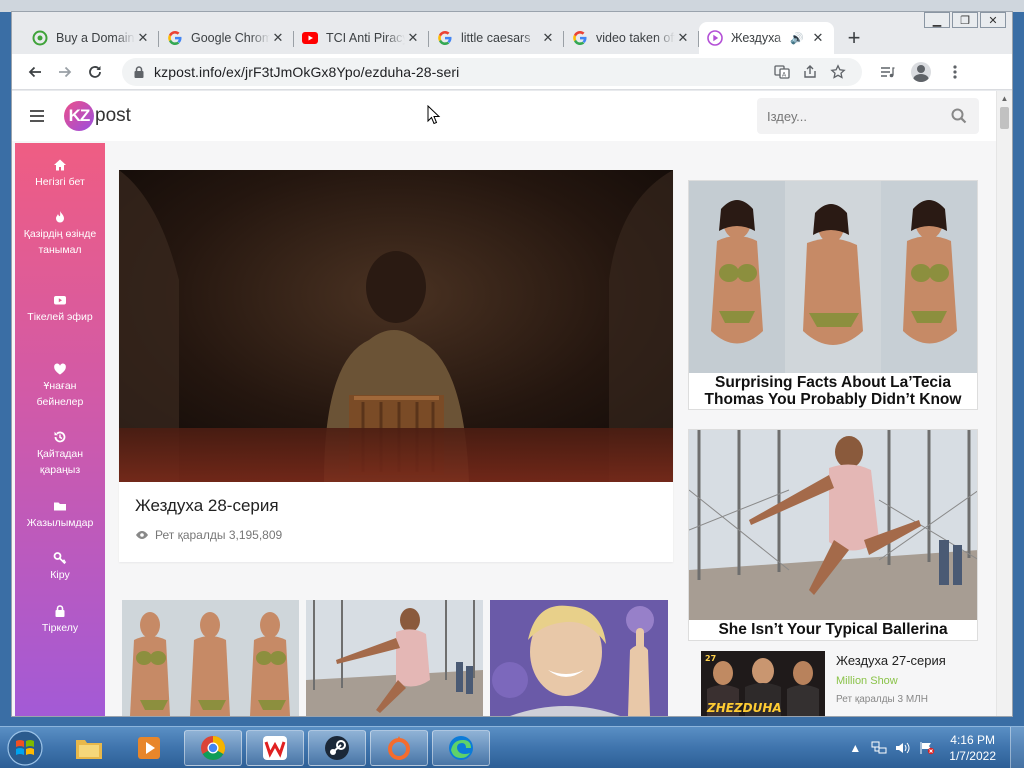 This screenshot has width=1024, height=768. What do you see at coordinates (810, 72) in the screenshot?
I see `share-icon` at bounding box center [810, 72].